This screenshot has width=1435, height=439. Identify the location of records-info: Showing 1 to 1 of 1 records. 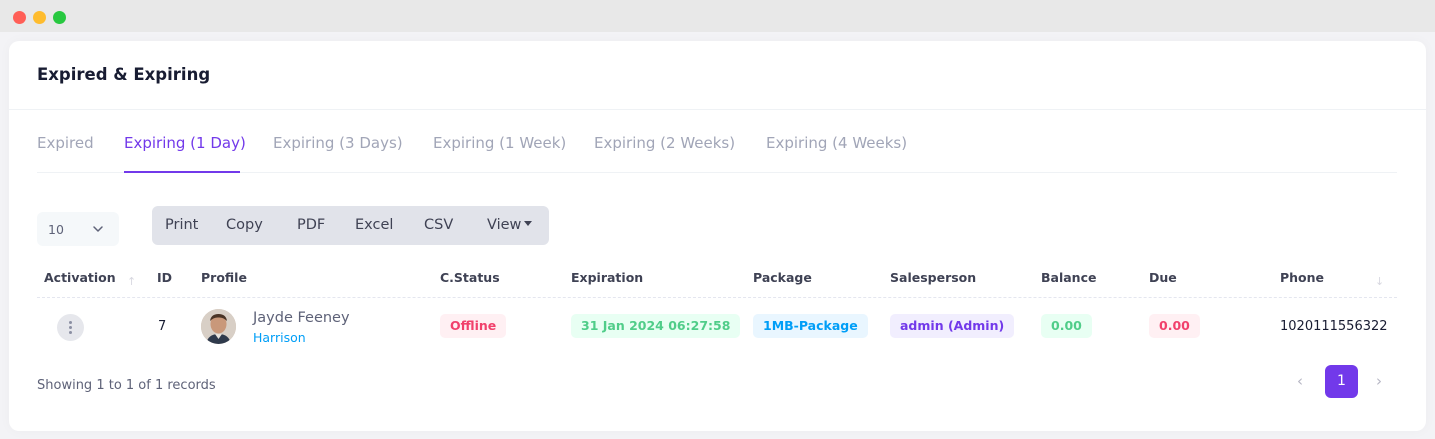
(126, 385).